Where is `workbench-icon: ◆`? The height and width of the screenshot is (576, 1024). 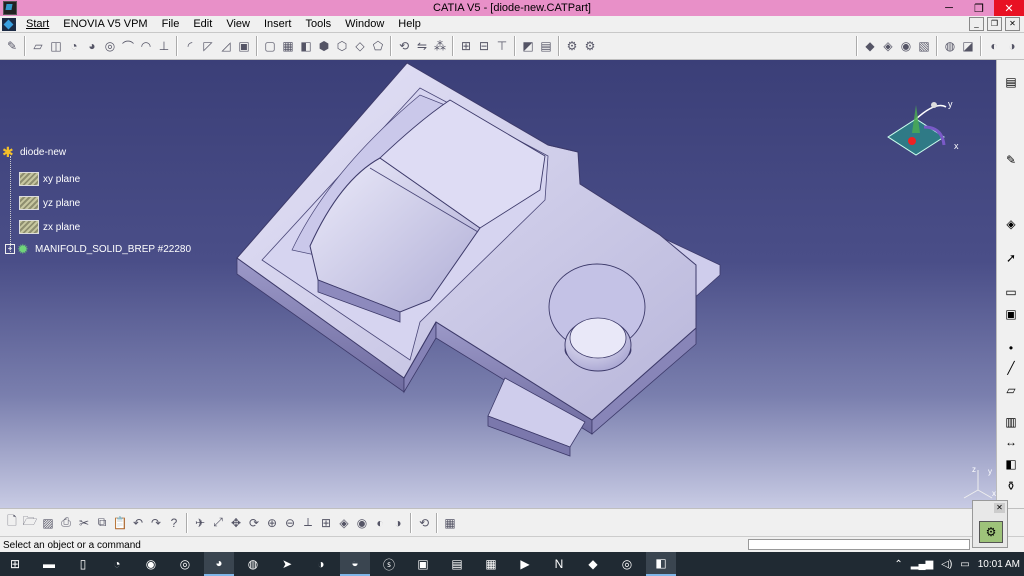 workbench-icon: ◆ is located at coordinates (870, 46).